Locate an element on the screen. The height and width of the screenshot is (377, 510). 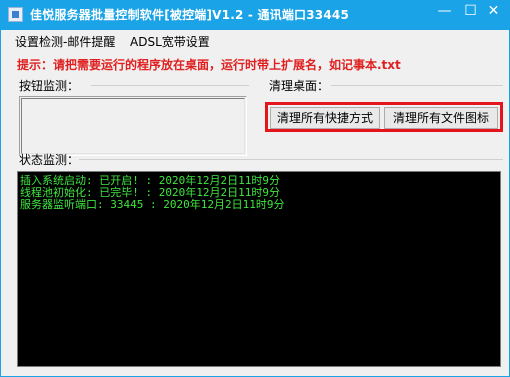
status-monitor-label: 状态监测： is located at coordinates (49, 160).